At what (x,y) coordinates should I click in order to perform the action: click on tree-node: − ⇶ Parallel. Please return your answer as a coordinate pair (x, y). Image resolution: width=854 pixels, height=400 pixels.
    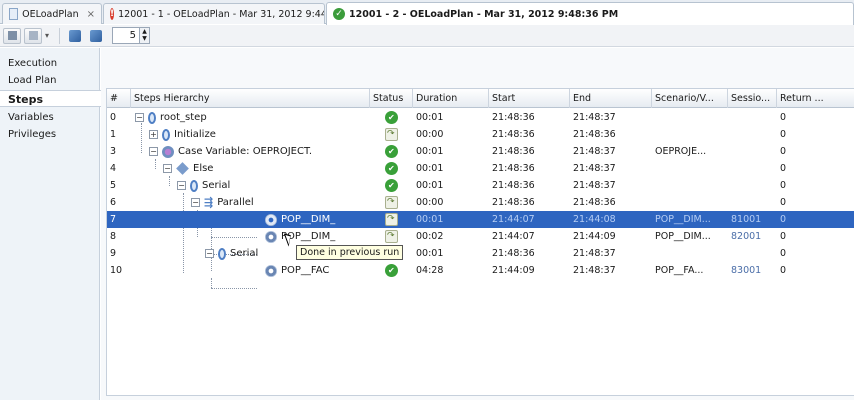
    Looking at the image, I should click on (222, 202).